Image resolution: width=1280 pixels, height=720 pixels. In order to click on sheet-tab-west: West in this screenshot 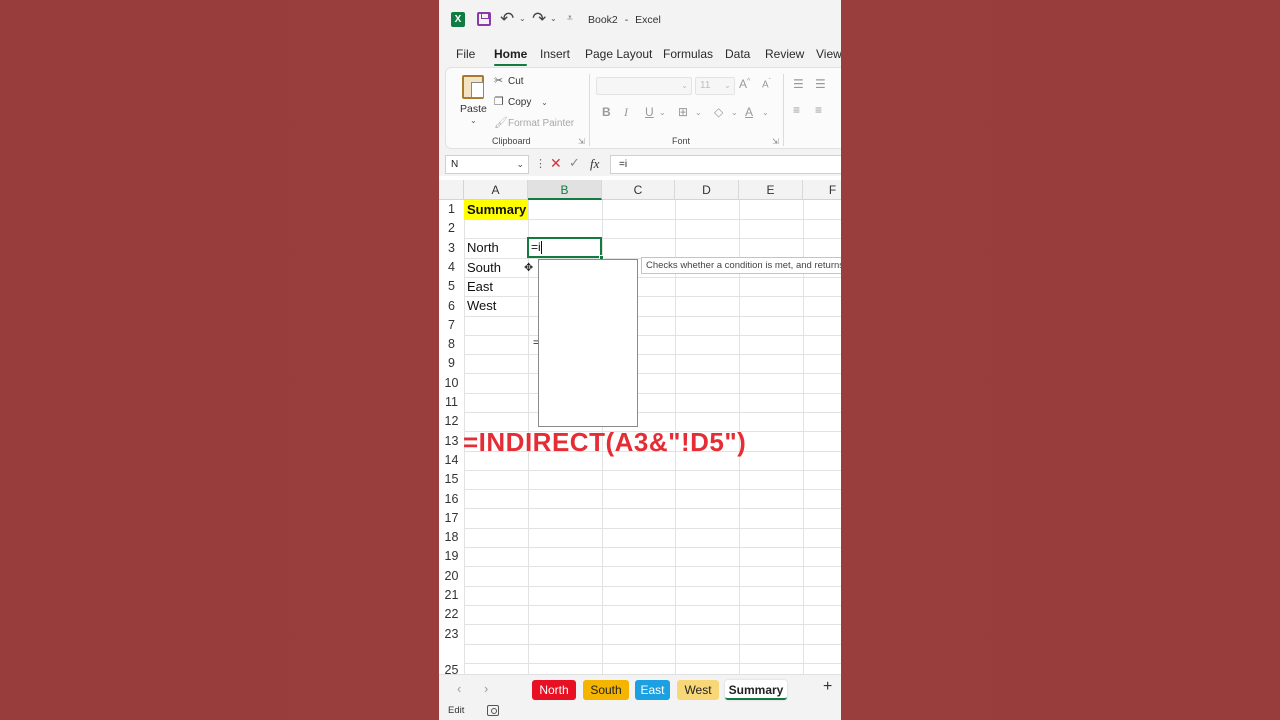, I will do `click(698, 690)`.